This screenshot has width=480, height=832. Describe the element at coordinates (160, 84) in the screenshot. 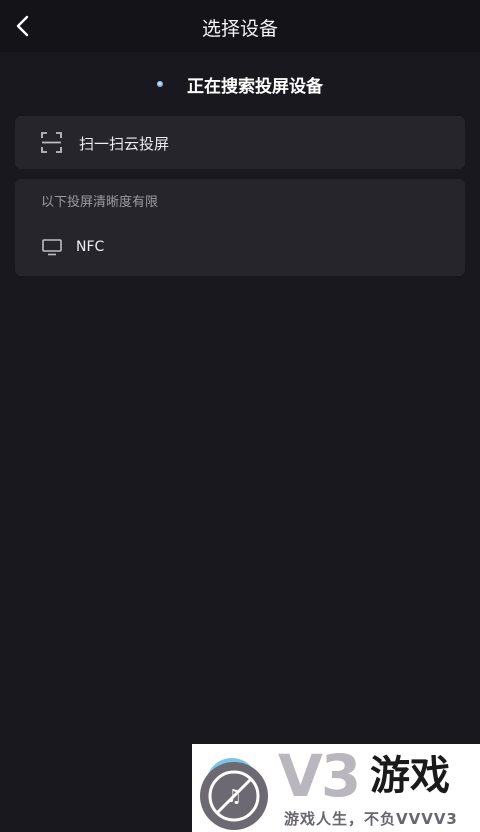

I see `loading-dot-icon` at that location.